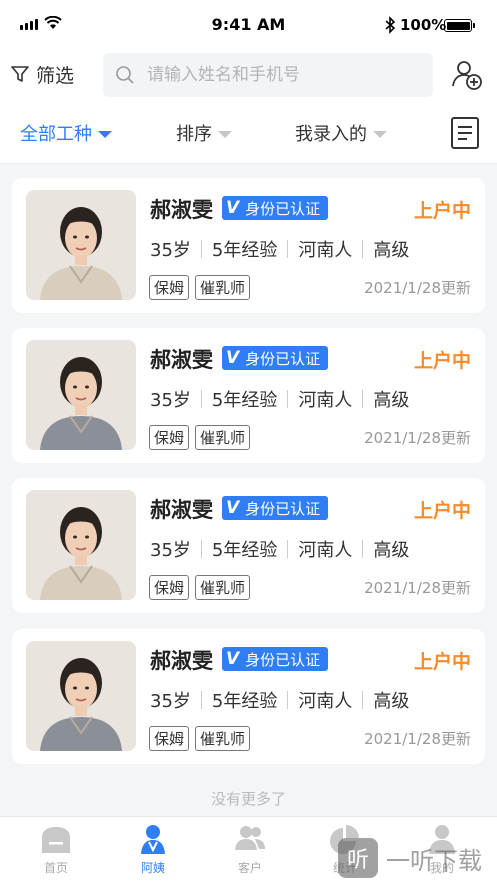 Image resolution: width=497 pixels, height=883 pixels. Describe the element at coordinates (390, 25) in the screenshot. I see `bluetooth-icon` at that location.